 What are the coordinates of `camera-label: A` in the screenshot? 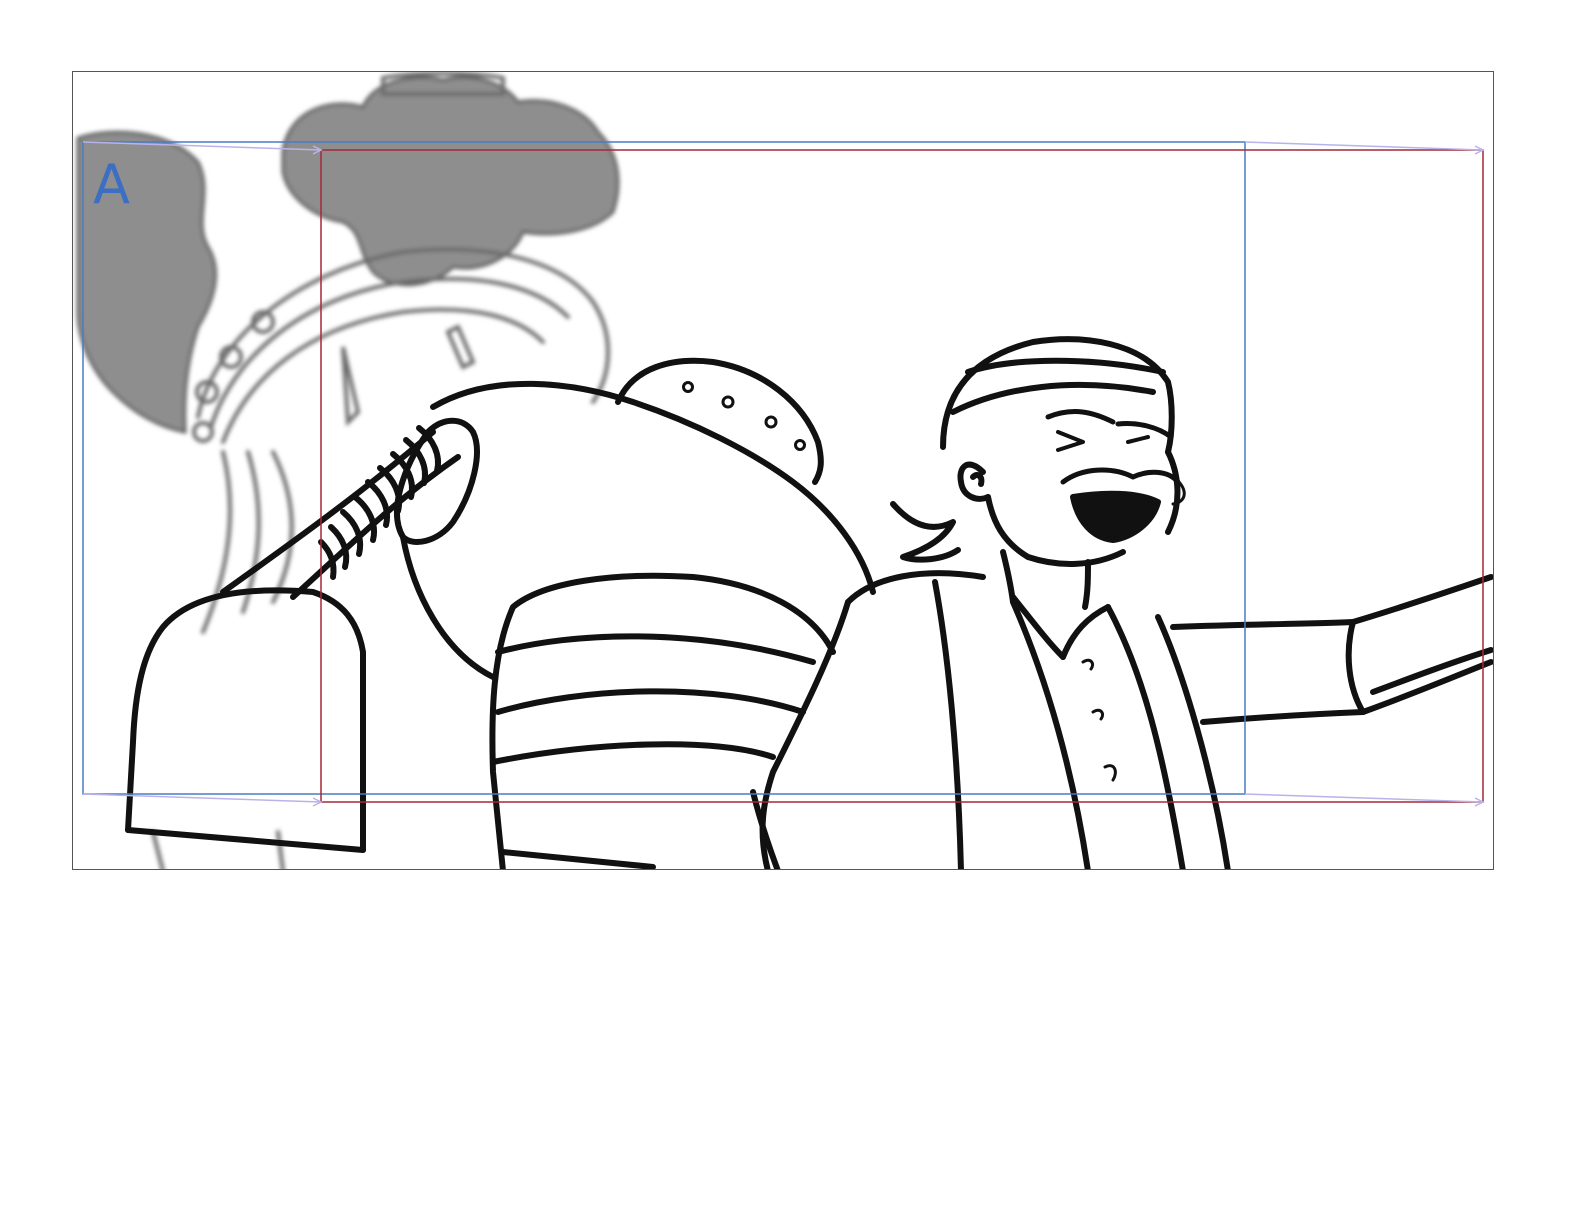 It's located at (111, 184).